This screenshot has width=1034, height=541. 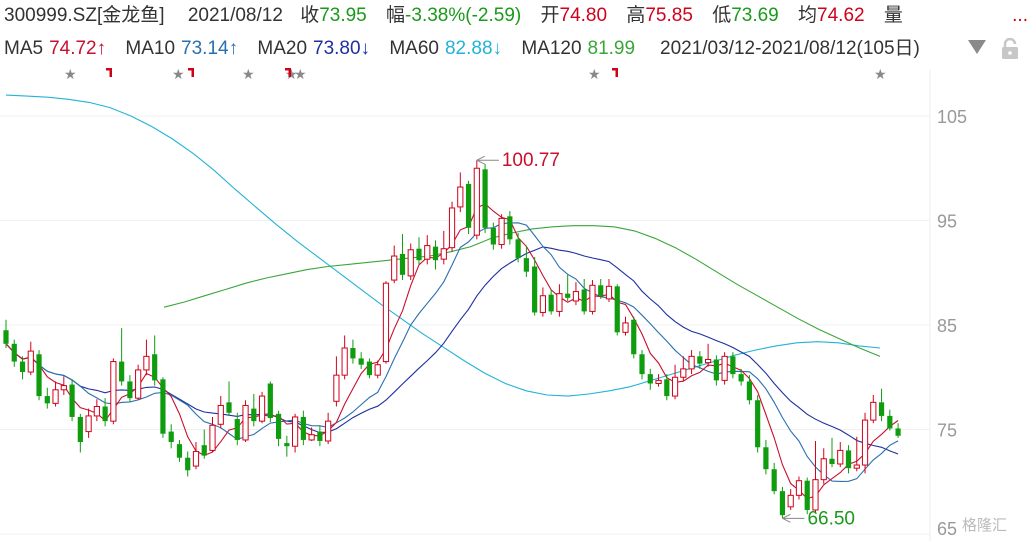 What do you see at coordinates (947, 222) in the screenshot?
I see `y-tick-label: 95` at bounding box center [947, 222].